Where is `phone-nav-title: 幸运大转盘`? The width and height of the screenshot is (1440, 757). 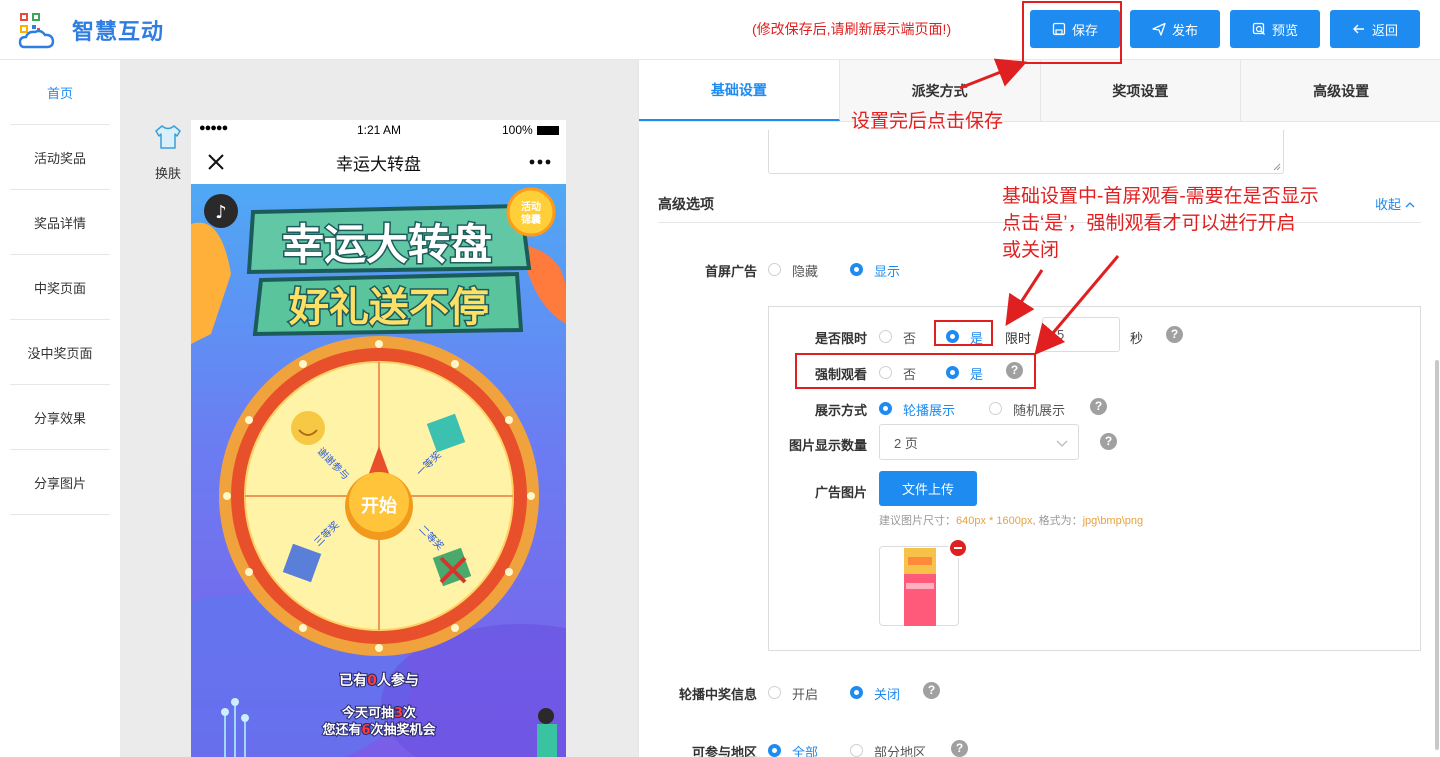
phone-nav-title: 幸运大转盘 is located at coordinates (378, 164).